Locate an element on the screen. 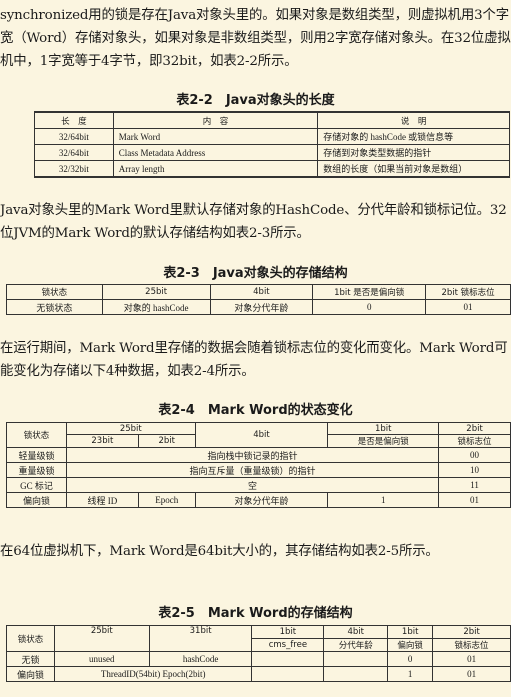 This screenshot has height=697, width=511. cell-flag: 10 is located at coordinates (474, 470).